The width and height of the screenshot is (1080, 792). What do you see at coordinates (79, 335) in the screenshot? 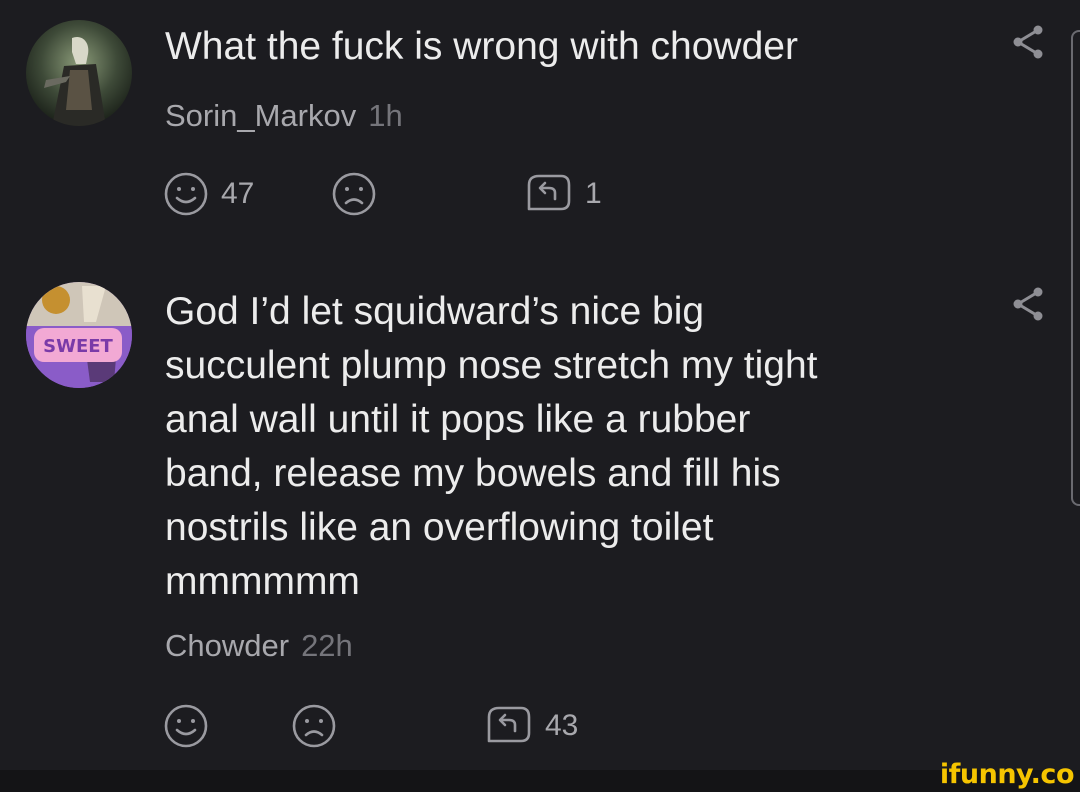
I see `avatar: SWEET` at bounding box center [79, 335].